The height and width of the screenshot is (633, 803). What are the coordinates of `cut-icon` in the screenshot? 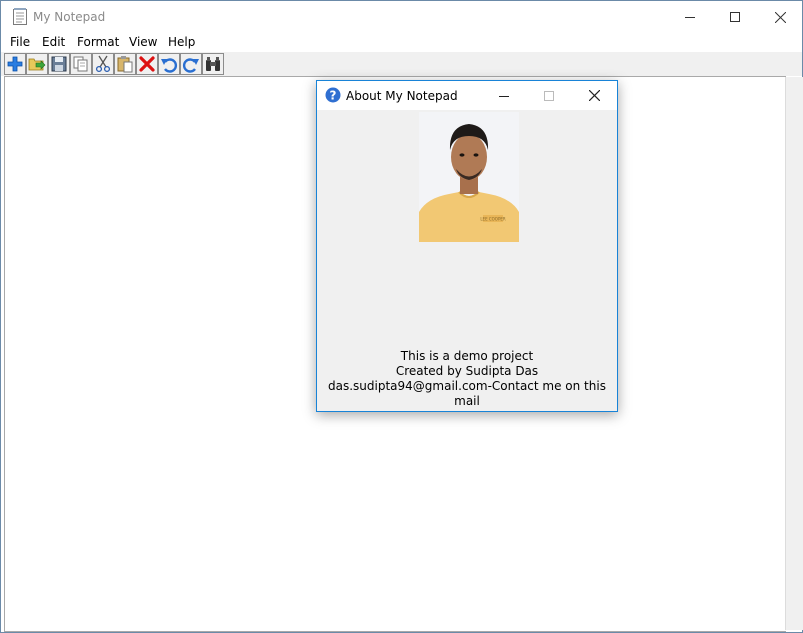 It's located at (103, 64).